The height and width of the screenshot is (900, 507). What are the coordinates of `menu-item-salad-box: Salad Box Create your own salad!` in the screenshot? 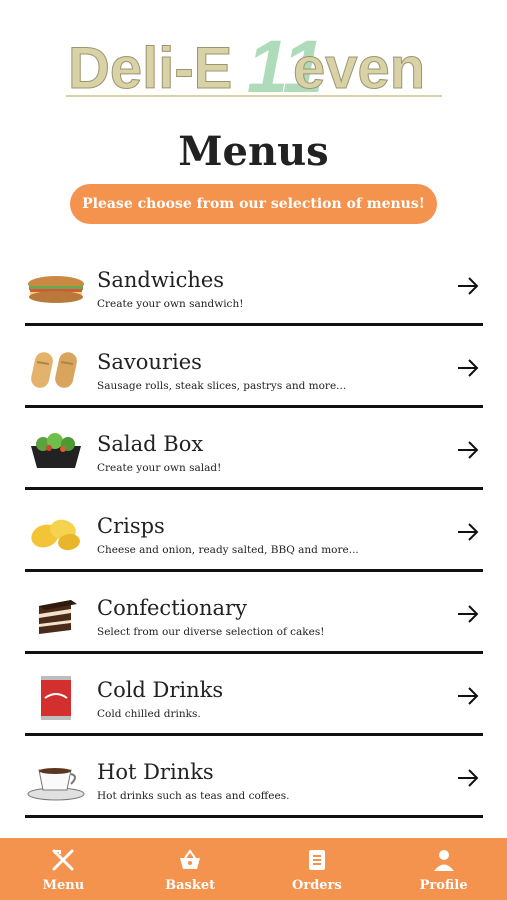 It's located at (254, 450).